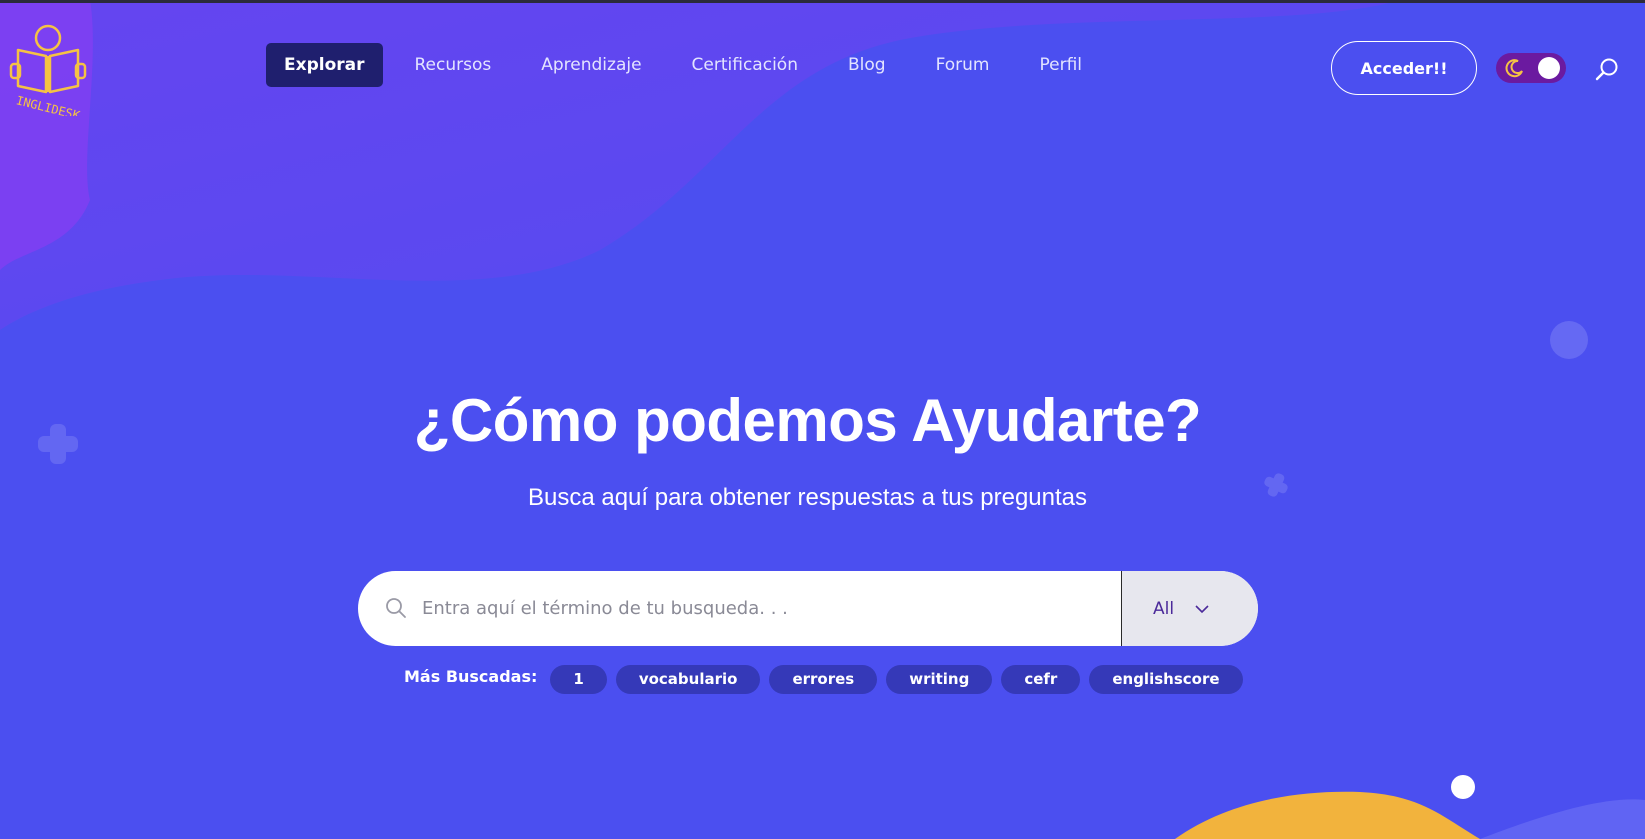  I want to click on book-reader-logo-icon: INGLIDESK, so click(48, 73).